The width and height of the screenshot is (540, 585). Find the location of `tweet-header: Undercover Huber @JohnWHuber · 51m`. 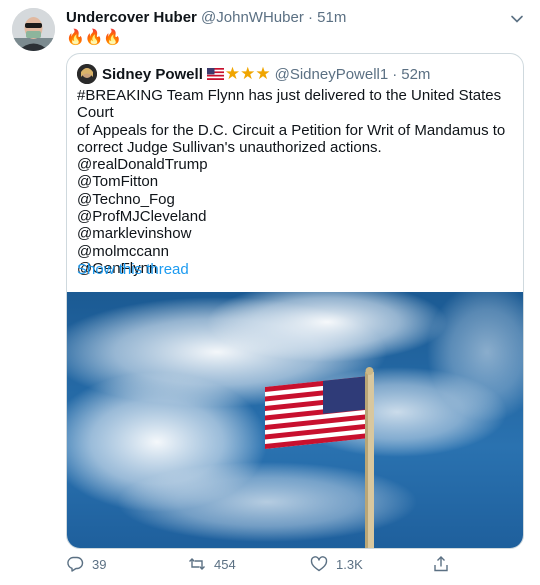

tweet-header: Undercover Huber @JohnWHuber · 51m is located at coordinates (206, 18).